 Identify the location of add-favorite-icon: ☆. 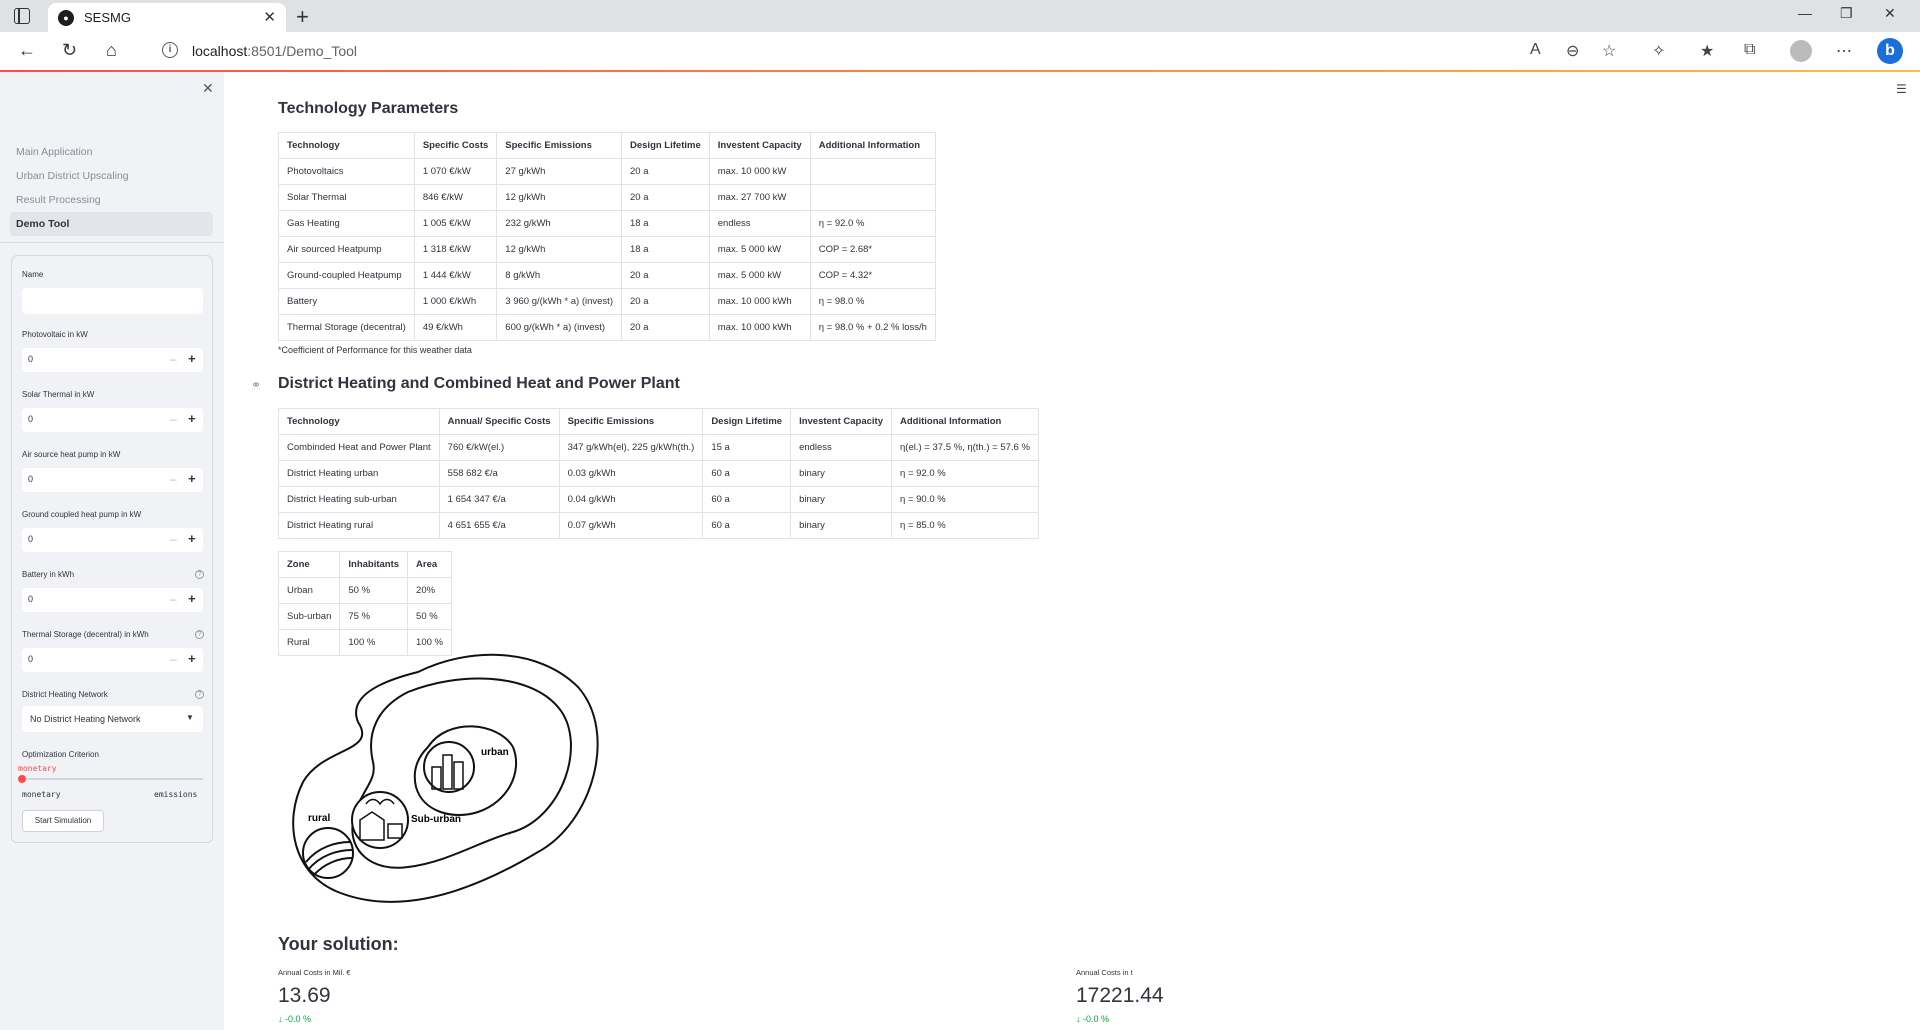
(1609, 51).